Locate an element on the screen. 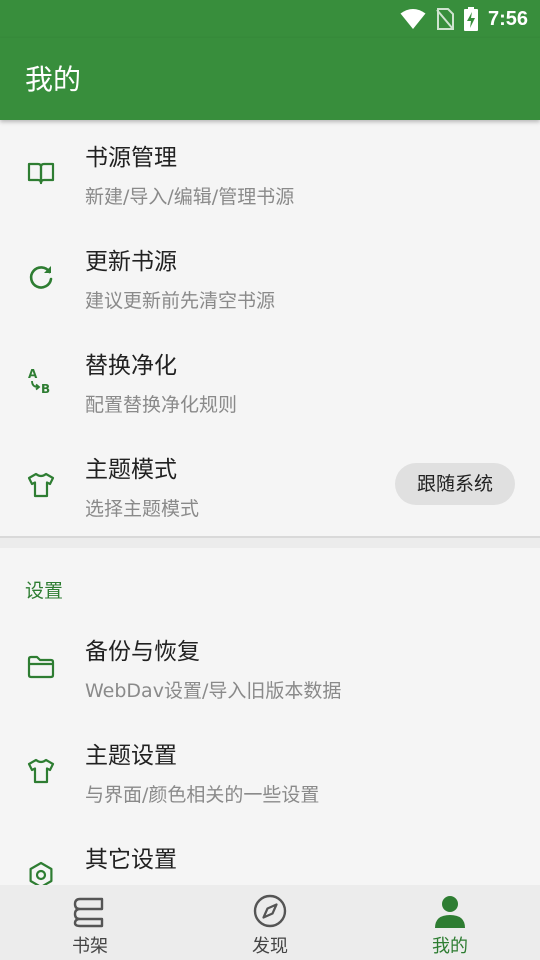  compass-icon is located at coordinates (270, 911).